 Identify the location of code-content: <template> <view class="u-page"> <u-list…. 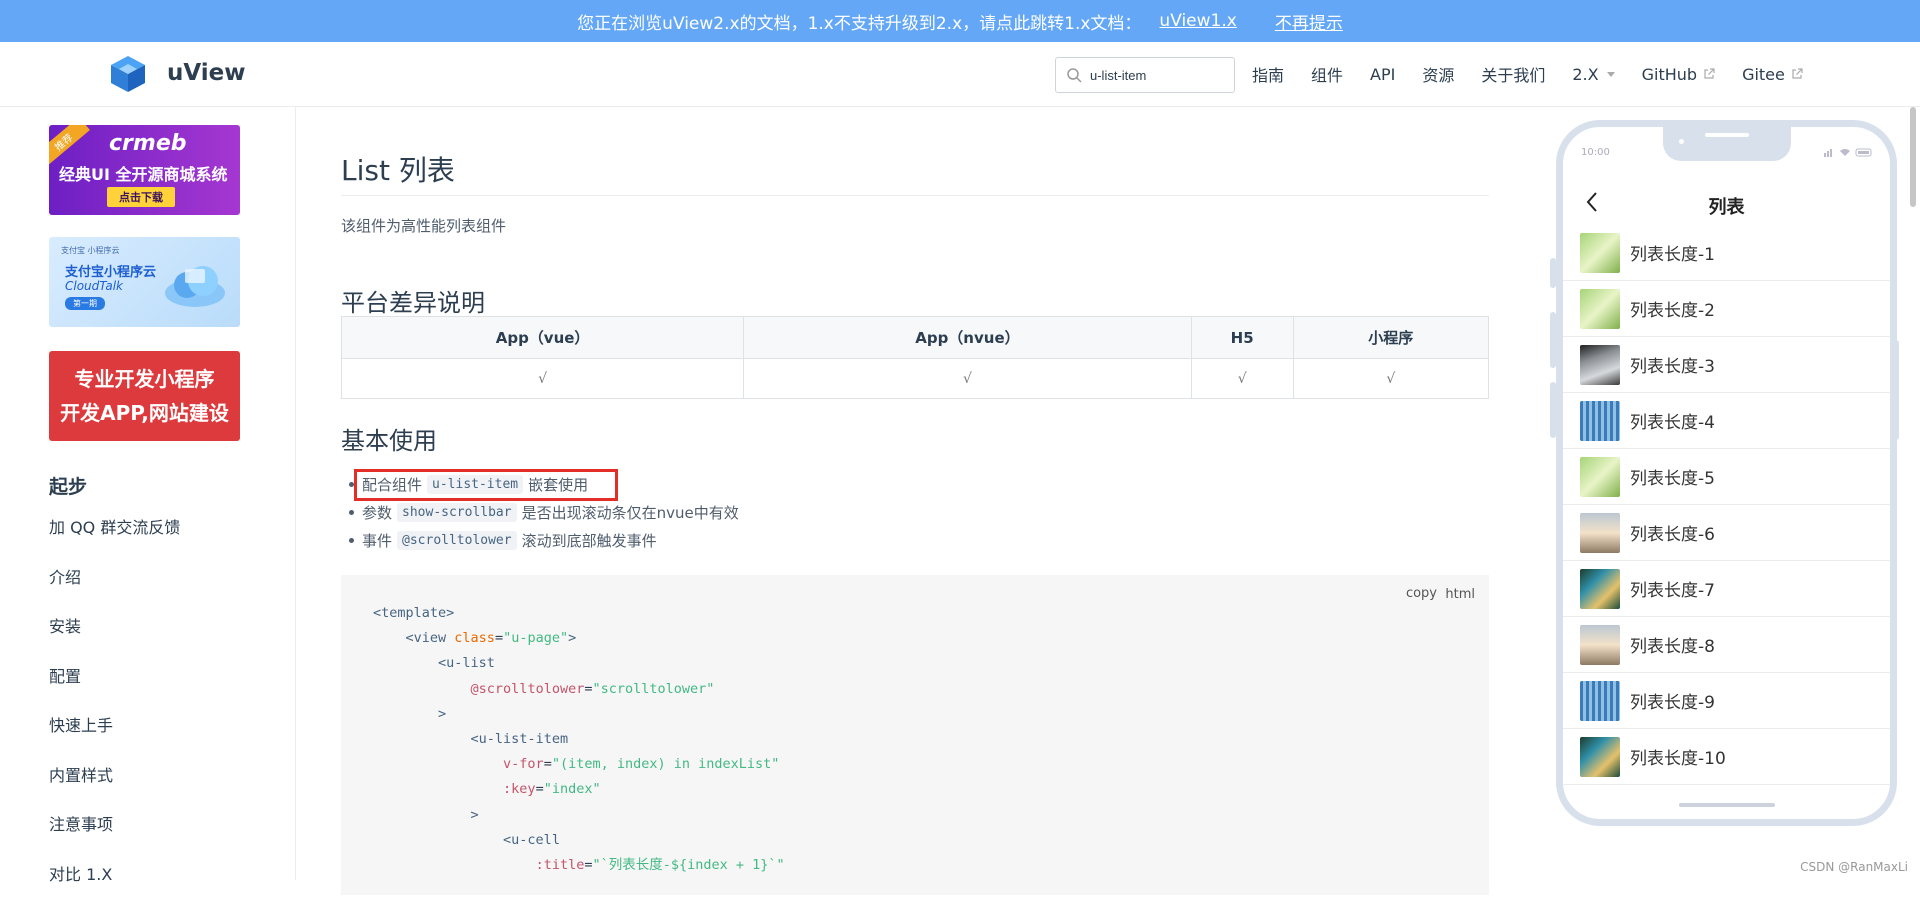
(579, 739).